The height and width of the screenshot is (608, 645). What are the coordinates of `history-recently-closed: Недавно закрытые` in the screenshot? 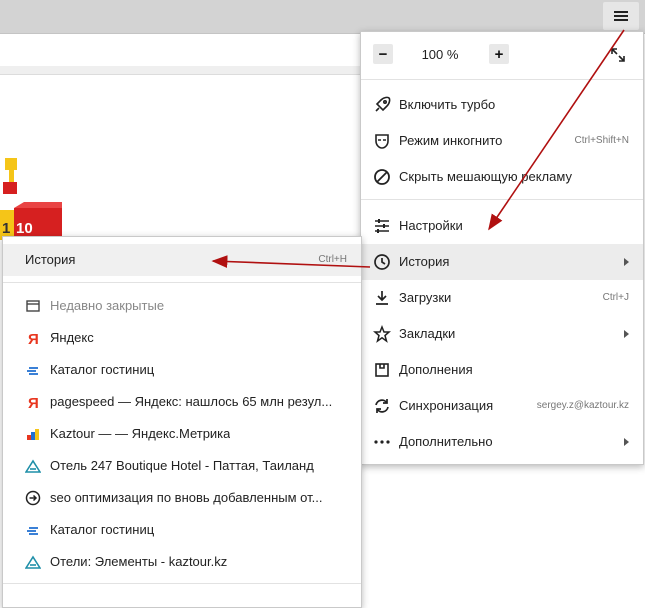 It's located at (182, 306).